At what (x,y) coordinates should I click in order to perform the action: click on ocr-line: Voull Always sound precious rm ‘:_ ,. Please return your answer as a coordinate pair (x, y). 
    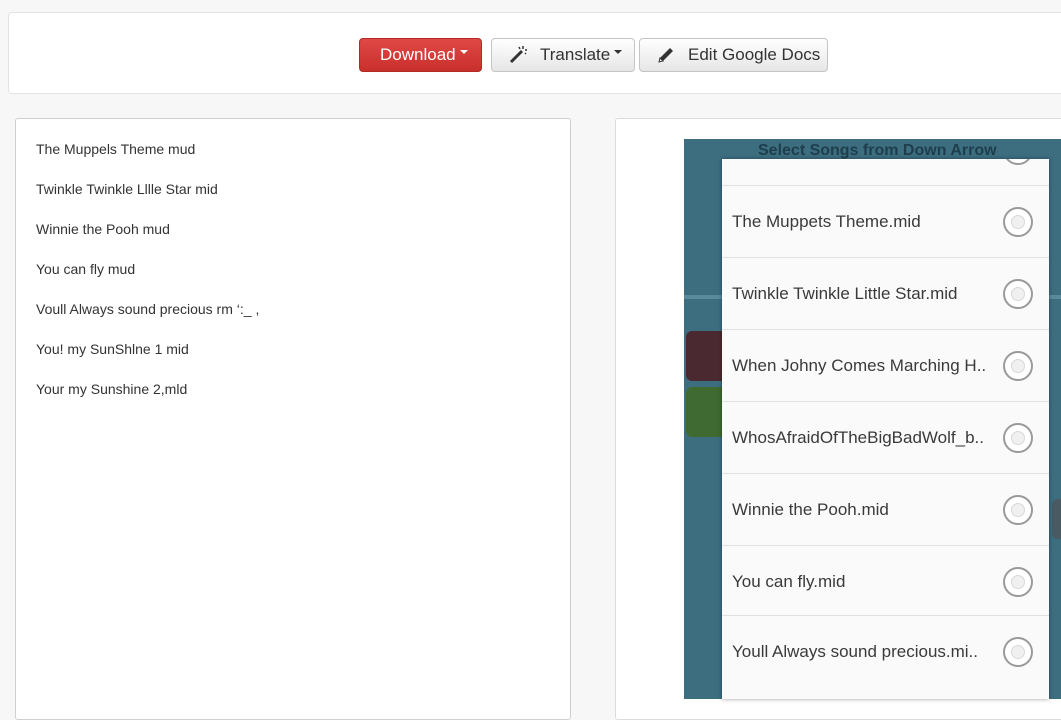
    Looking at the image, I should click on (148, 309).